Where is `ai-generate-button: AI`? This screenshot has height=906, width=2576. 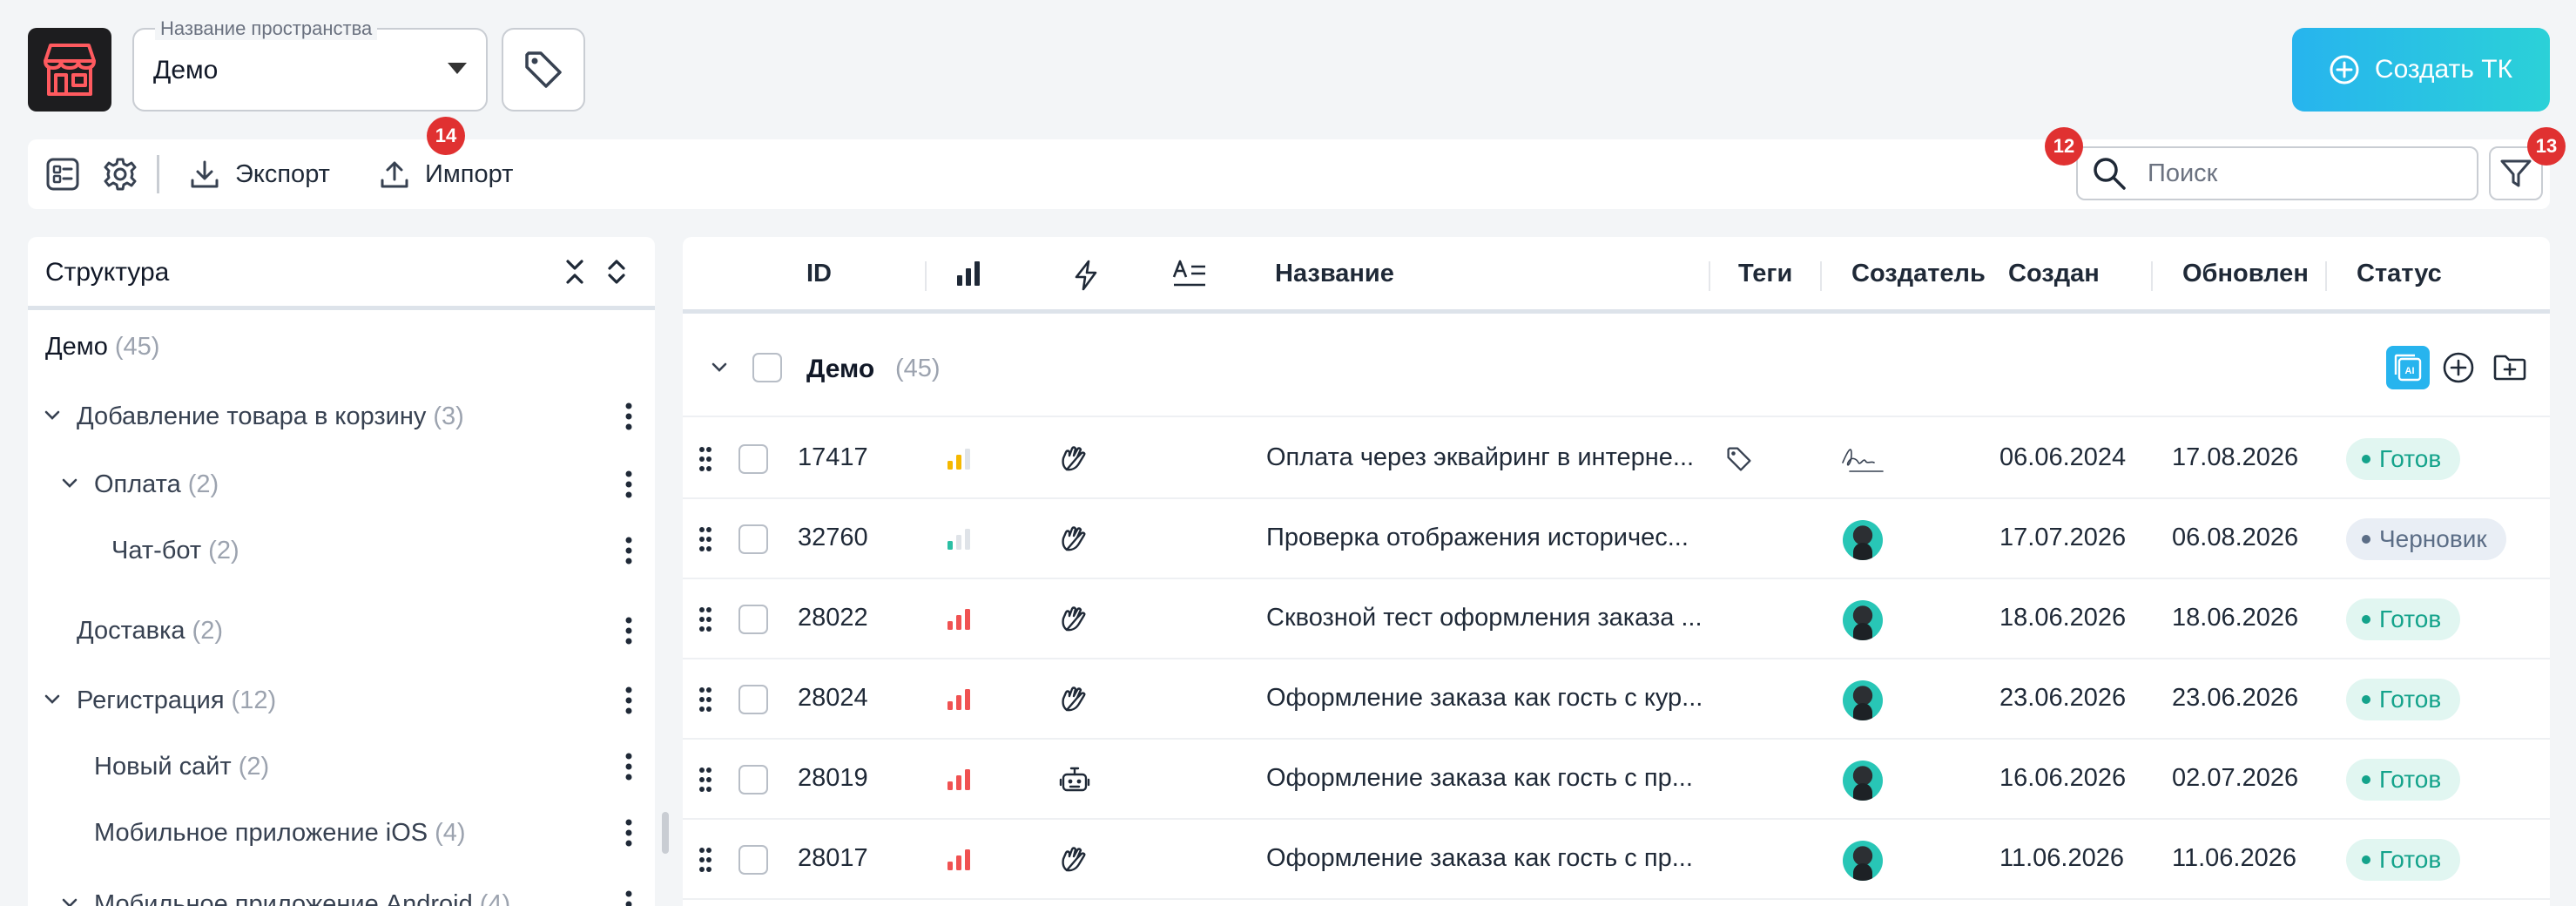
ai-generate-button: AI is located at coordinates (2408, 368).